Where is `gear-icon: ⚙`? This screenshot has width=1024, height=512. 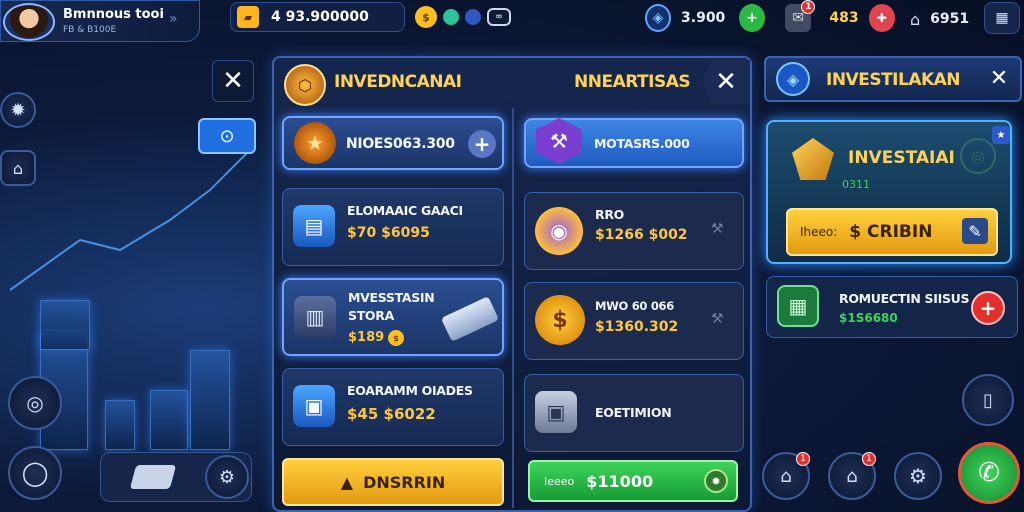 gear-icon: ⚙ is located at coordinates (227, 477).